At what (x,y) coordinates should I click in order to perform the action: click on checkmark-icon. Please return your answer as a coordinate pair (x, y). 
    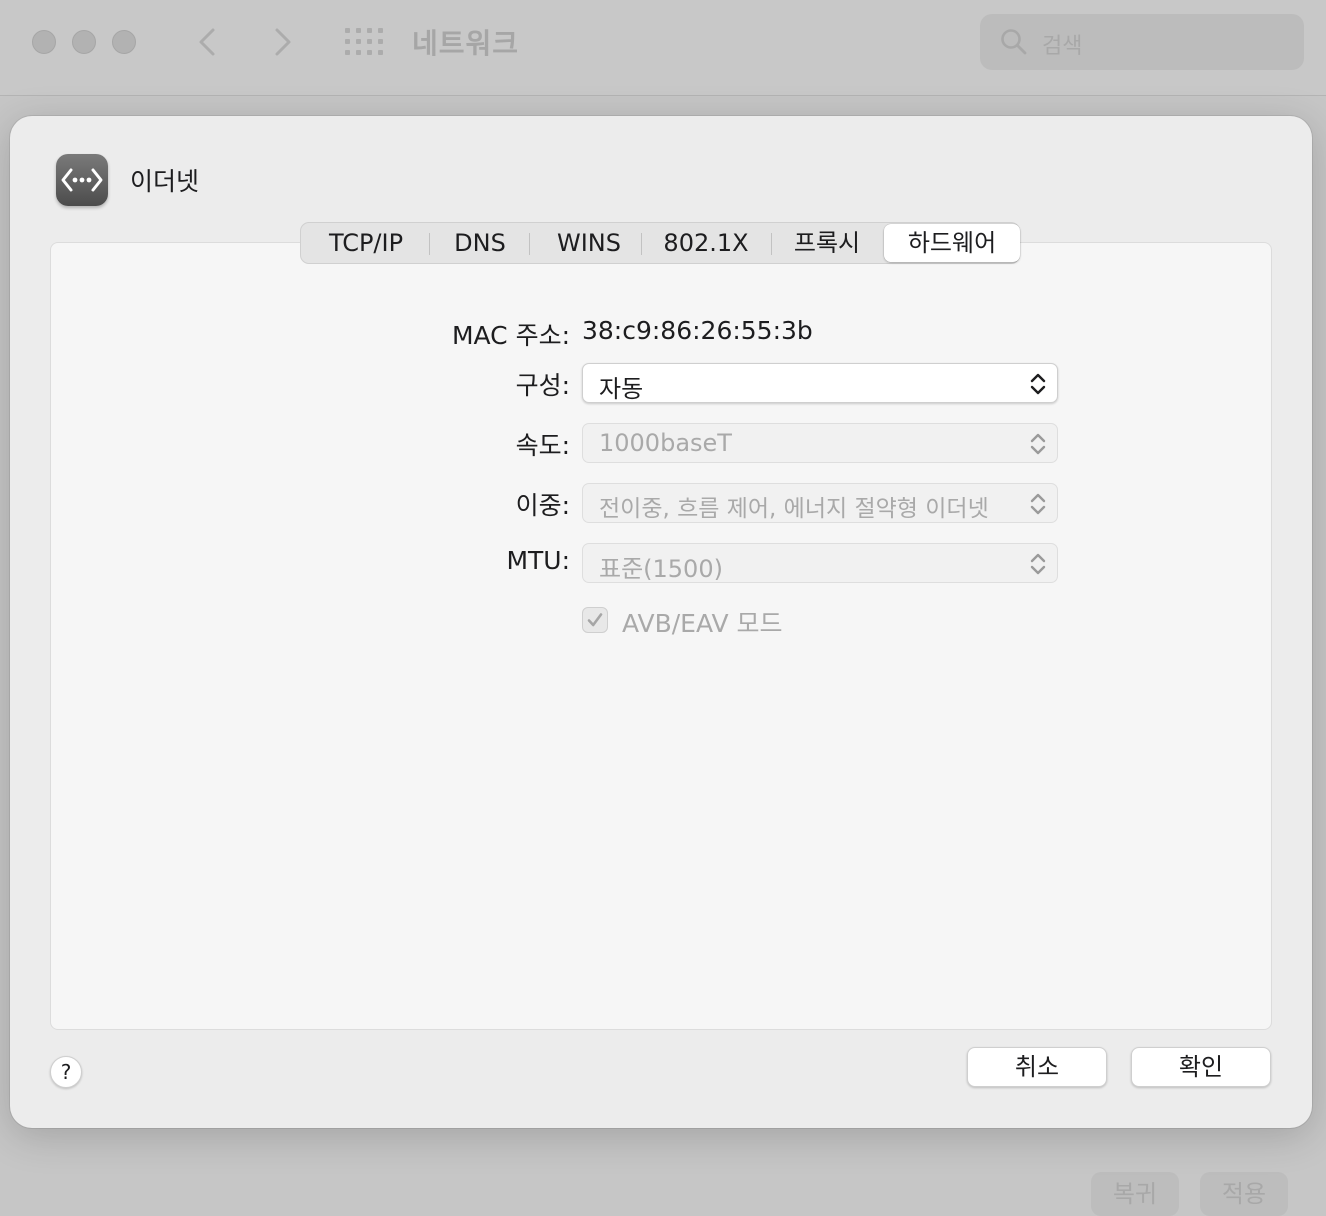
    Looking at the image, I should click on (595, 620).